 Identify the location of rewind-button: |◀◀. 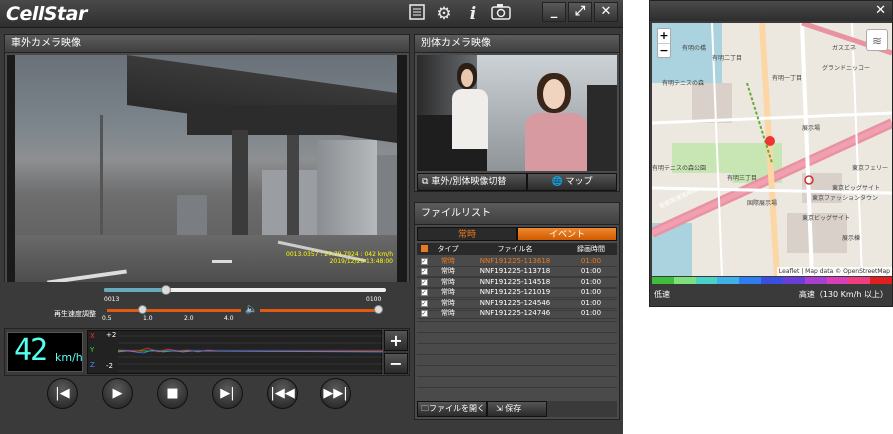
(282, 393).